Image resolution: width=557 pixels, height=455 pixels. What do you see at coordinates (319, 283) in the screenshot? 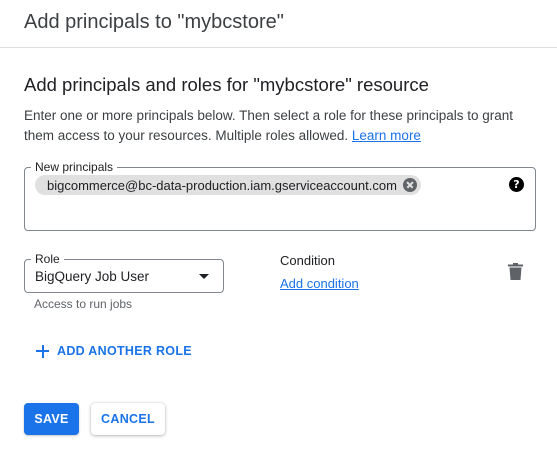
I see `add-condition-link: Add condition` at bounding box center [319, 283].